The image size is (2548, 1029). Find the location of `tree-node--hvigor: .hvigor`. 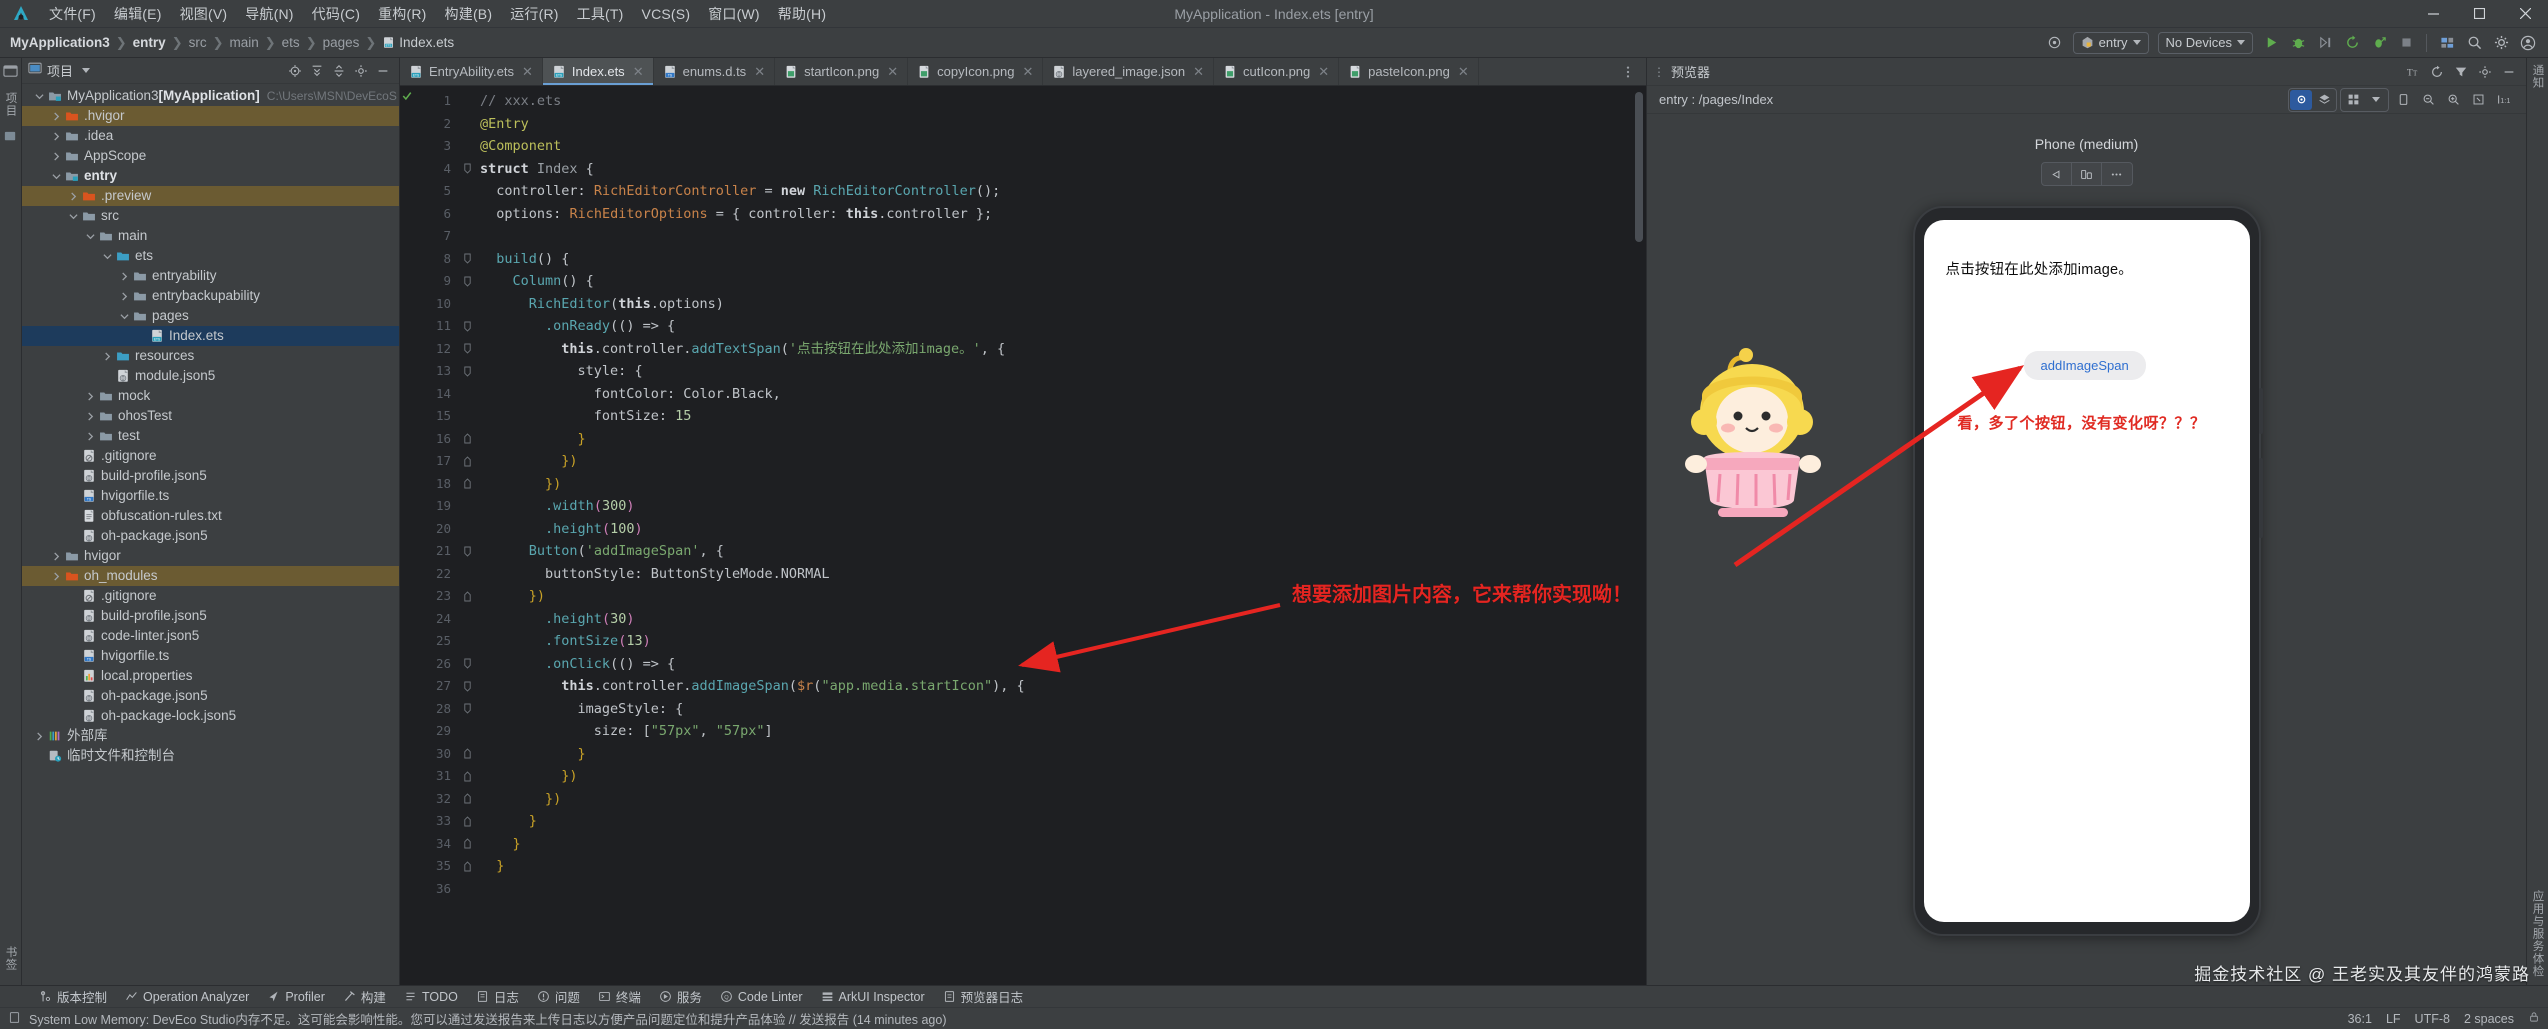

tree-node--hvigor: .hvigor is located at coordinates (210, 116).